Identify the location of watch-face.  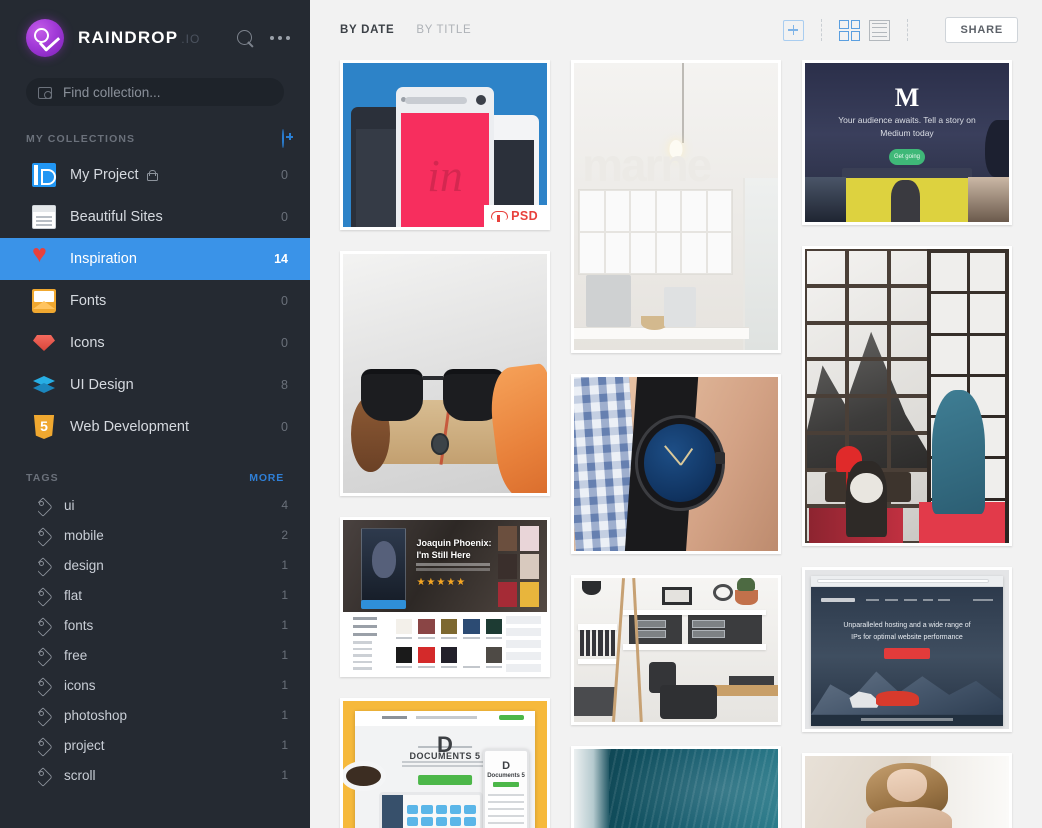
(680, 463).